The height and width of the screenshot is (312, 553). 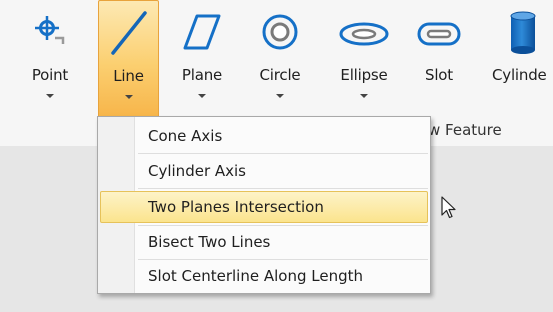 I want to click on point-tool-button: Point, so click(x=50, y=59).